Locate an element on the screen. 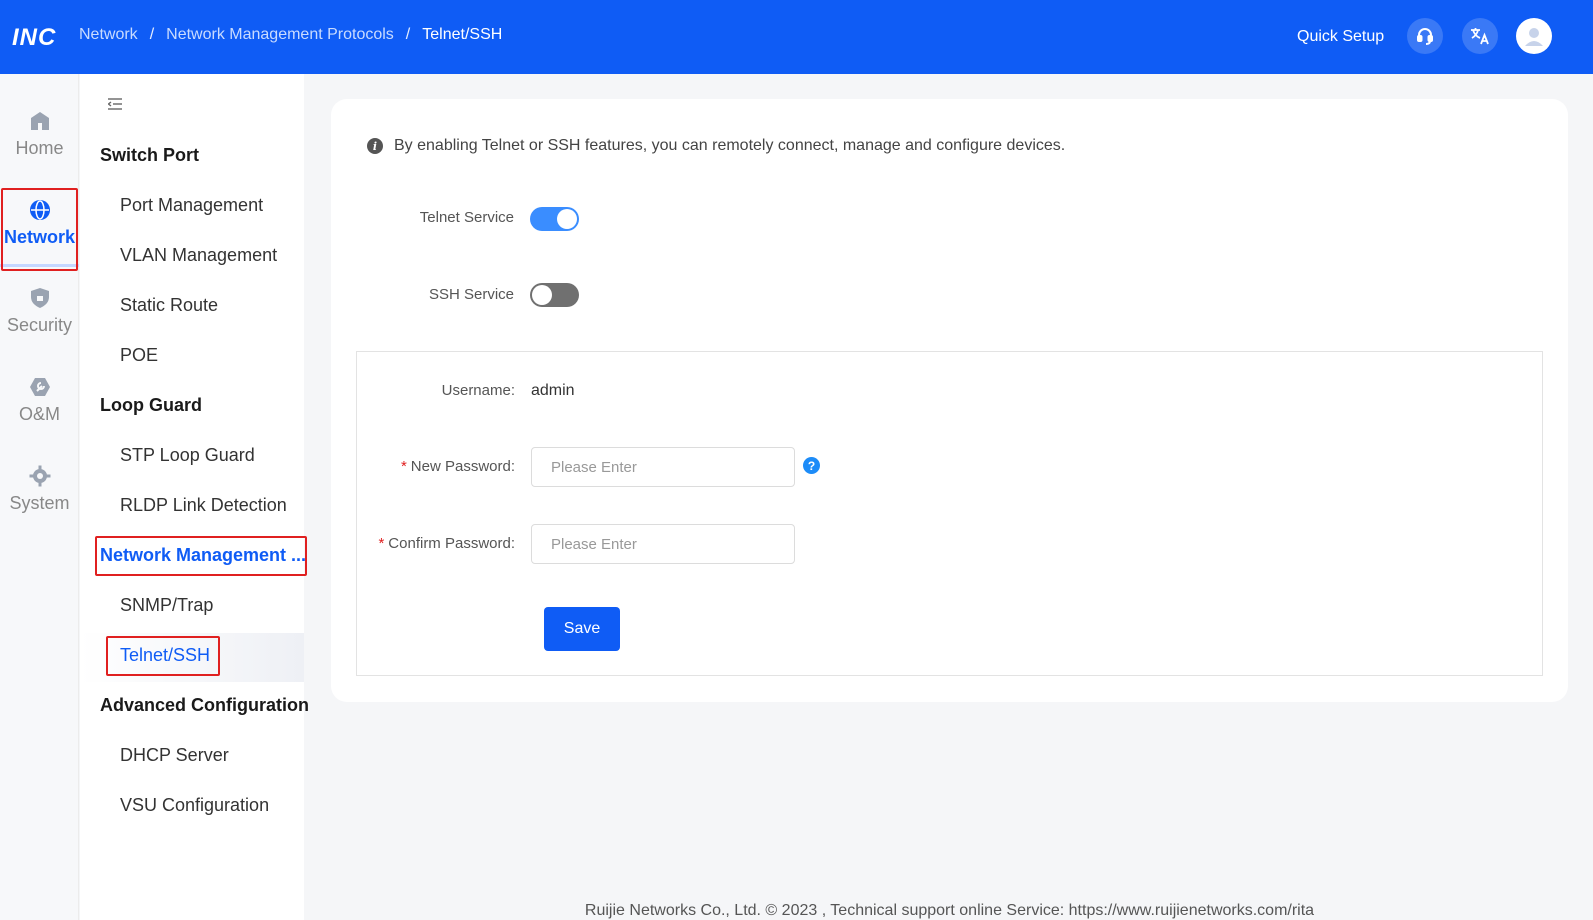 The height and width of the screenshot is (920, 1593). language-button is located at coordinates (1480, 36).